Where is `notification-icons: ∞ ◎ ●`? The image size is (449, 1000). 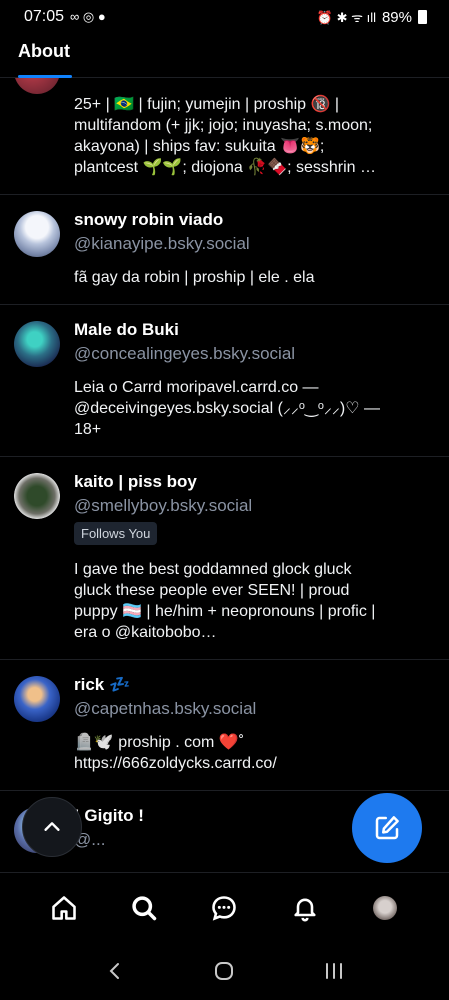
notification-icons: ∞ ◎ ● is located at coordinates (88, 16).